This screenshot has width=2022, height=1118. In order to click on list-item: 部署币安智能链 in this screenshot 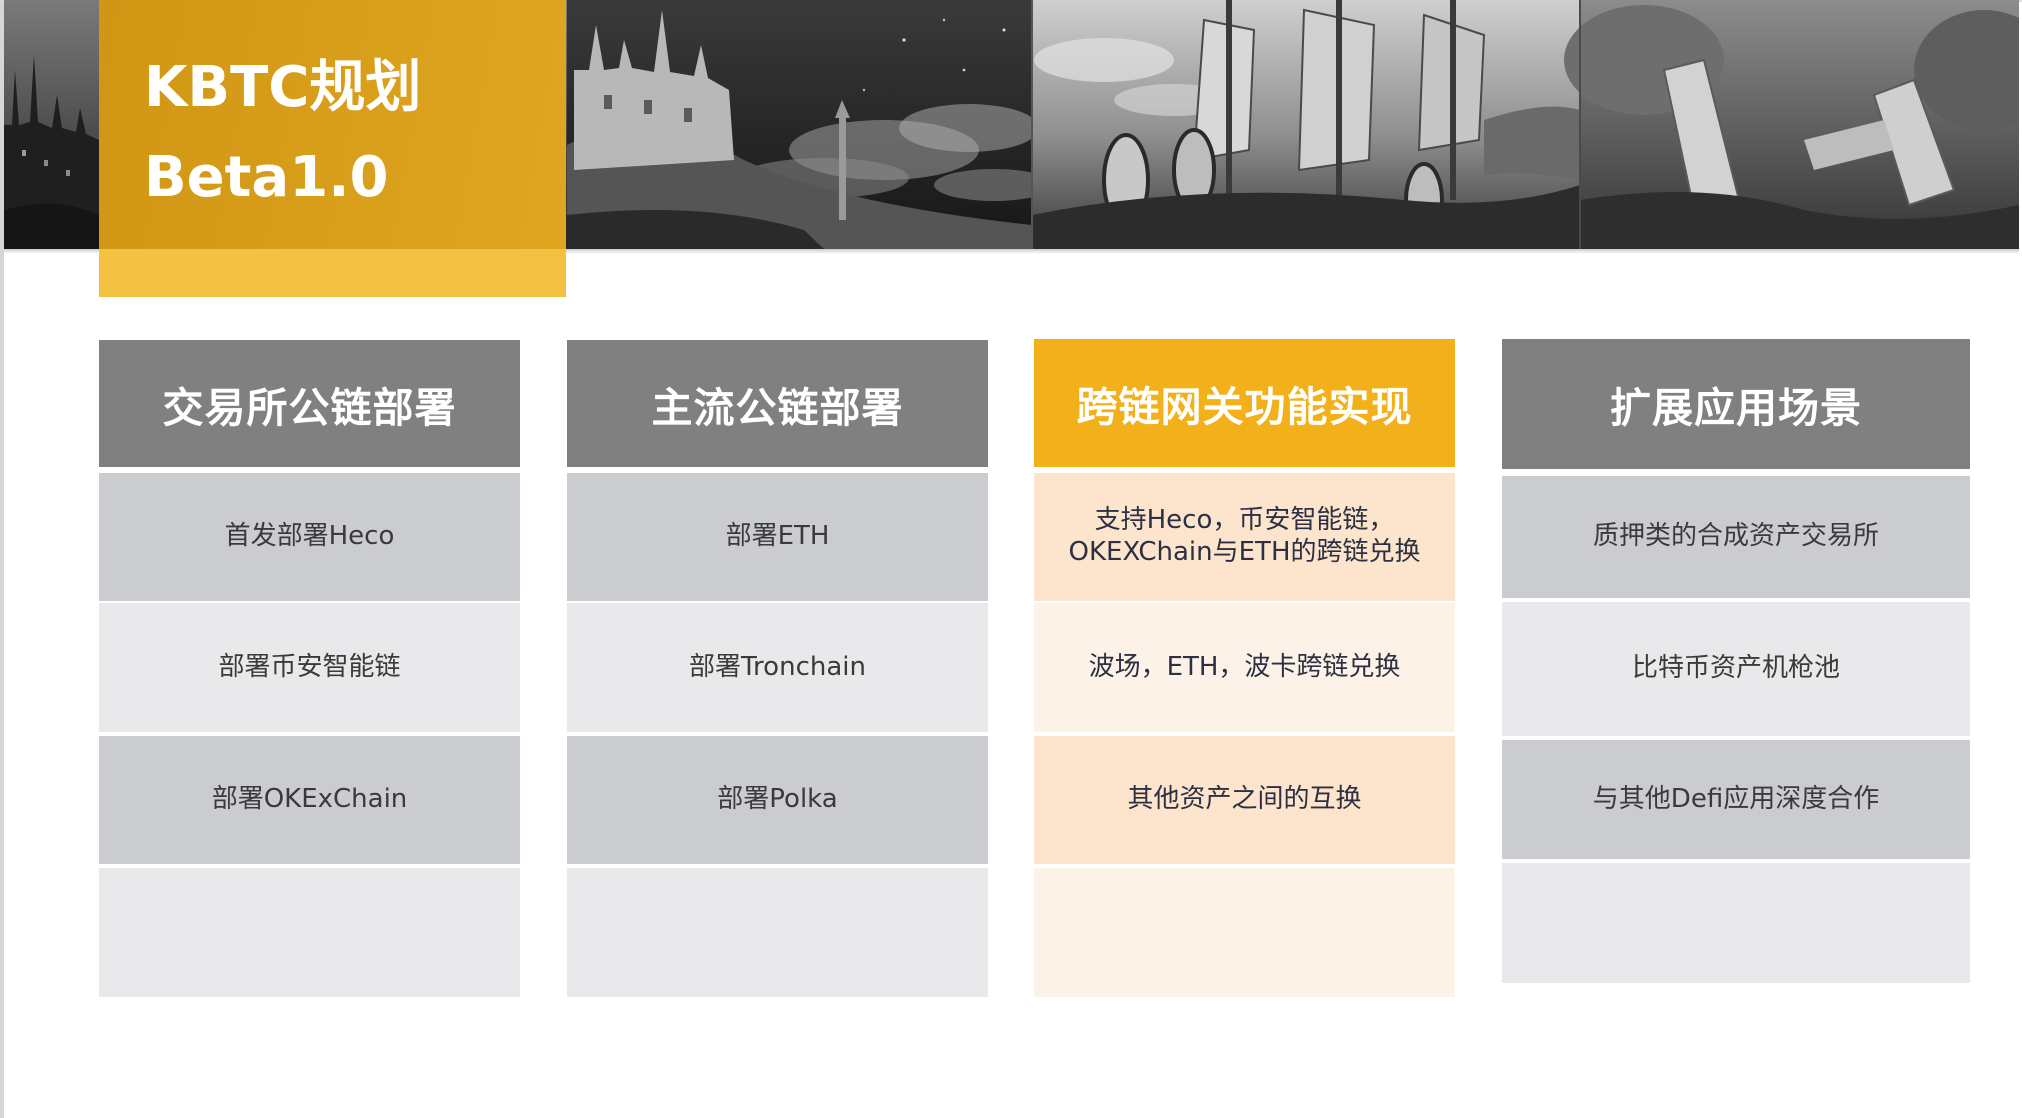, I will do `click(309, 667)`.